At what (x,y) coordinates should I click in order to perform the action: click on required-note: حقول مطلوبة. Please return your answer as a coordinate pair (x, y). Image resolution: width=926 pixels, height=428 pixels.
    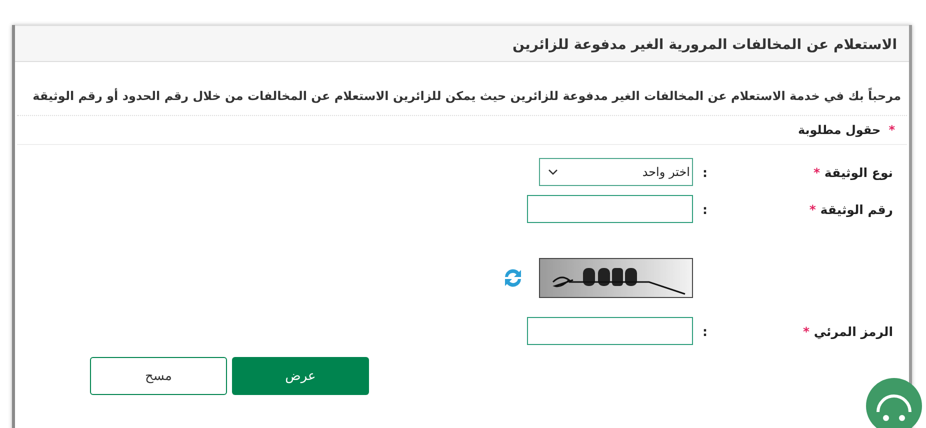
    Looking at the image, I should click on (839, 130).